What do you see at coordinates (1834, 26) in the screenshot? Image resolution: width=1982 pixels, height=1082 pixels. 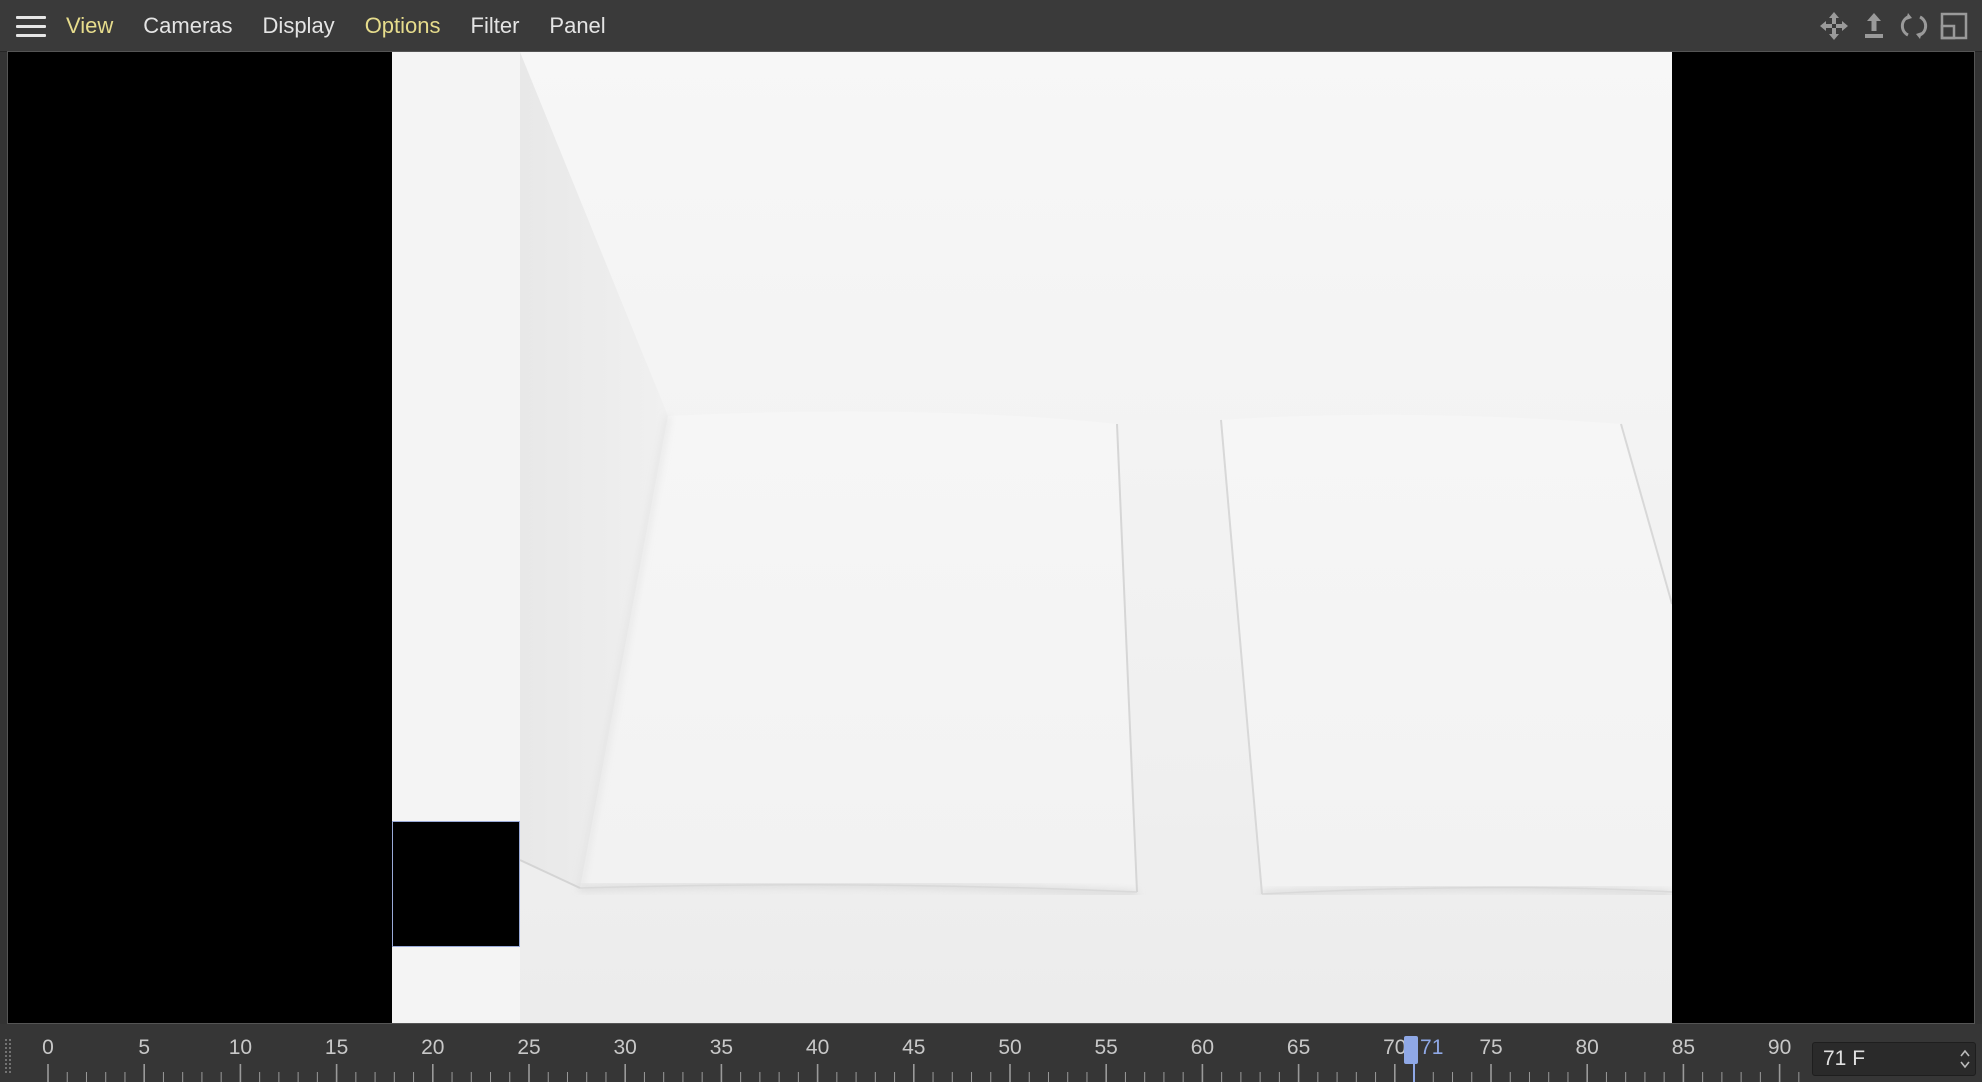 I see `move-pan-icon` at bounding box center [1834, 26].